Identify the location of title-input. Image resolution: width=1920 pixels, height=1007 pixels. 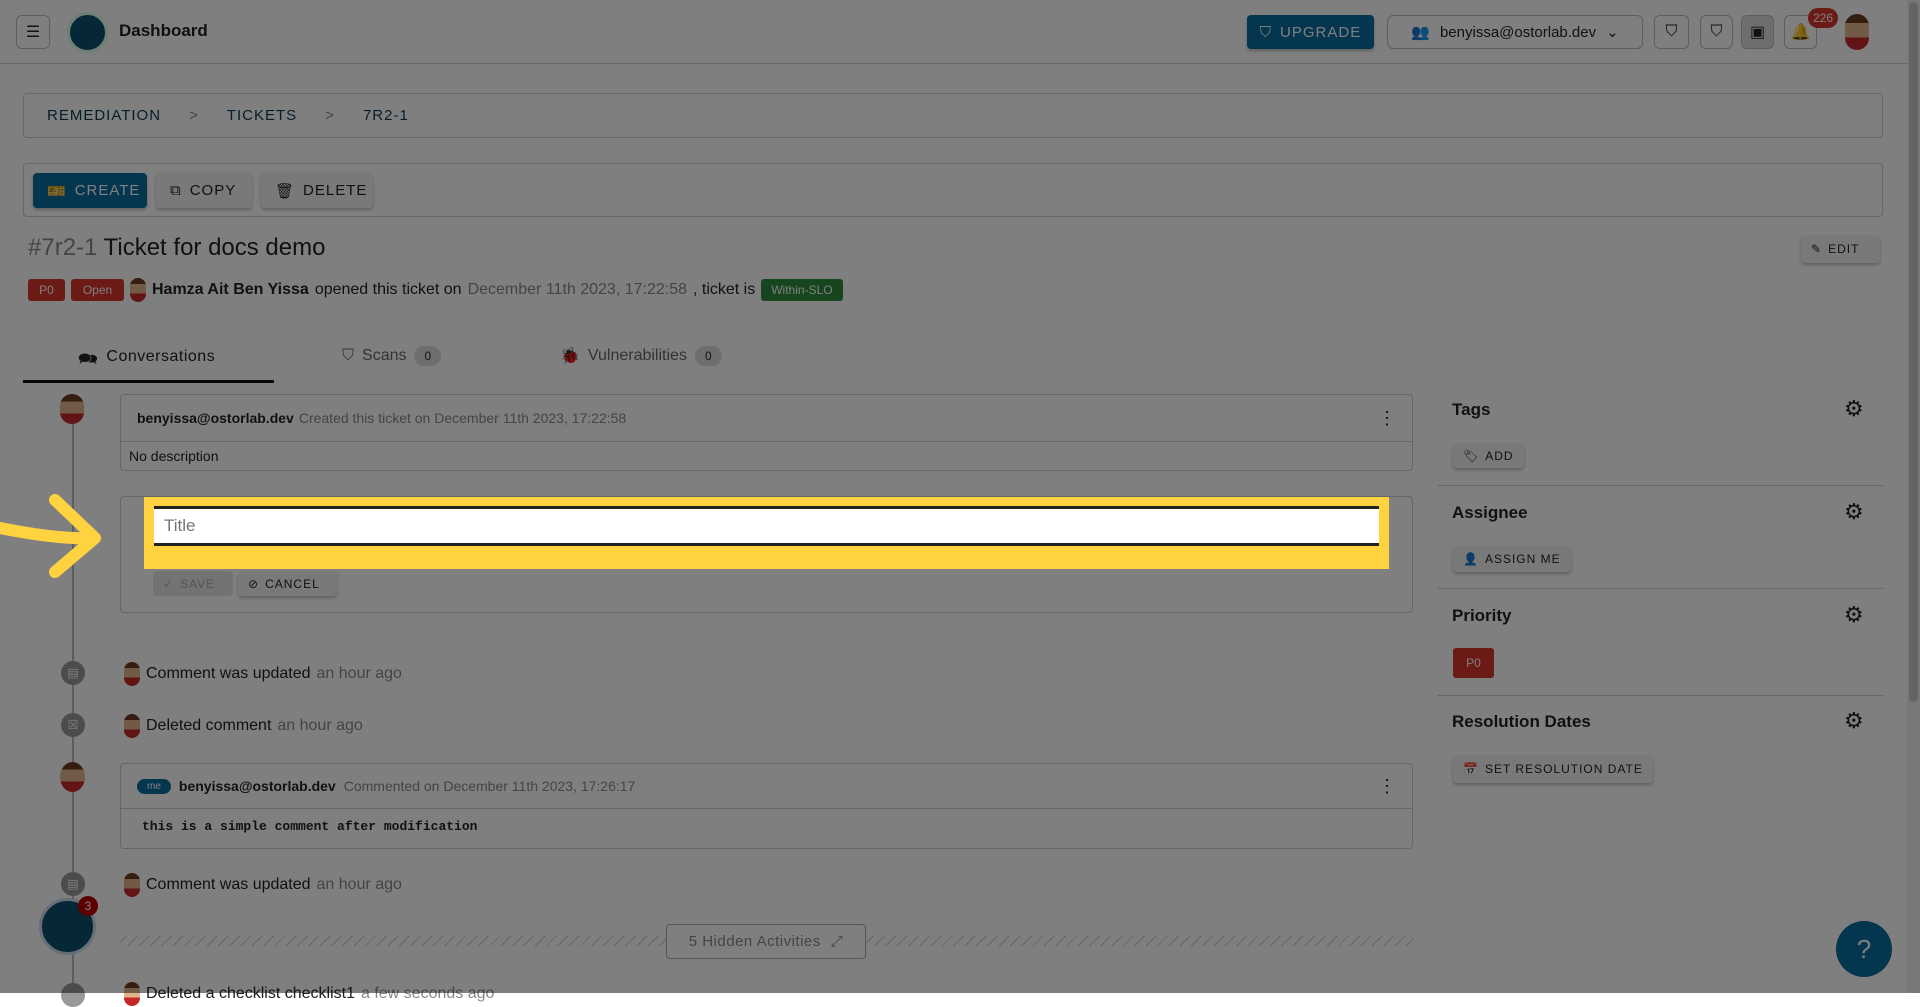
(766, 526).